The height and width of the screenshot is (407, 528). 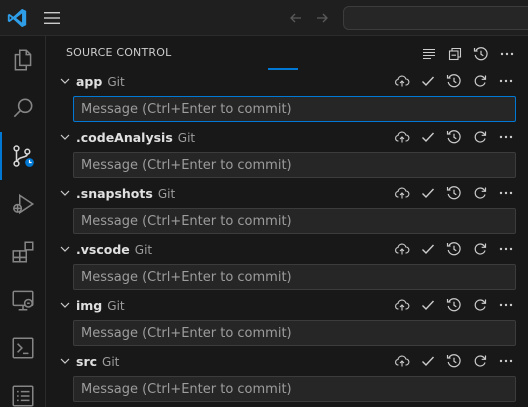 I want to click on activity-extensions, so click(x=23, y=252).